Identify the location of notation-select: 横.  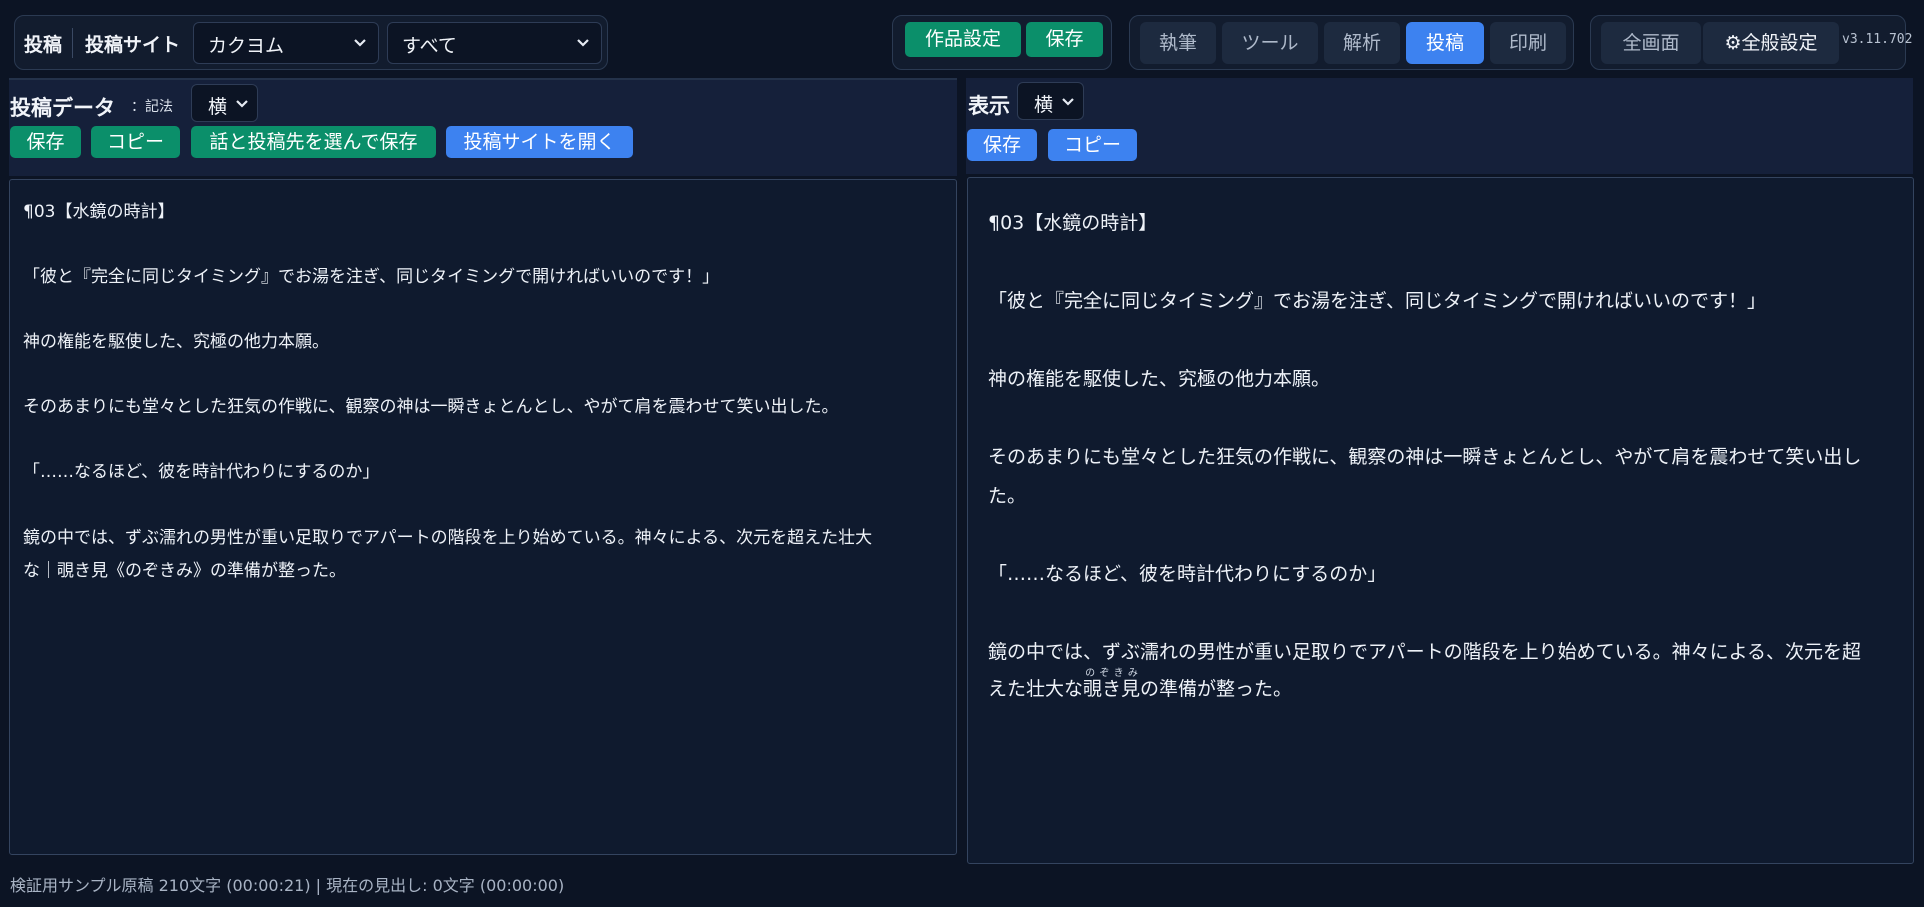
(224, 103).